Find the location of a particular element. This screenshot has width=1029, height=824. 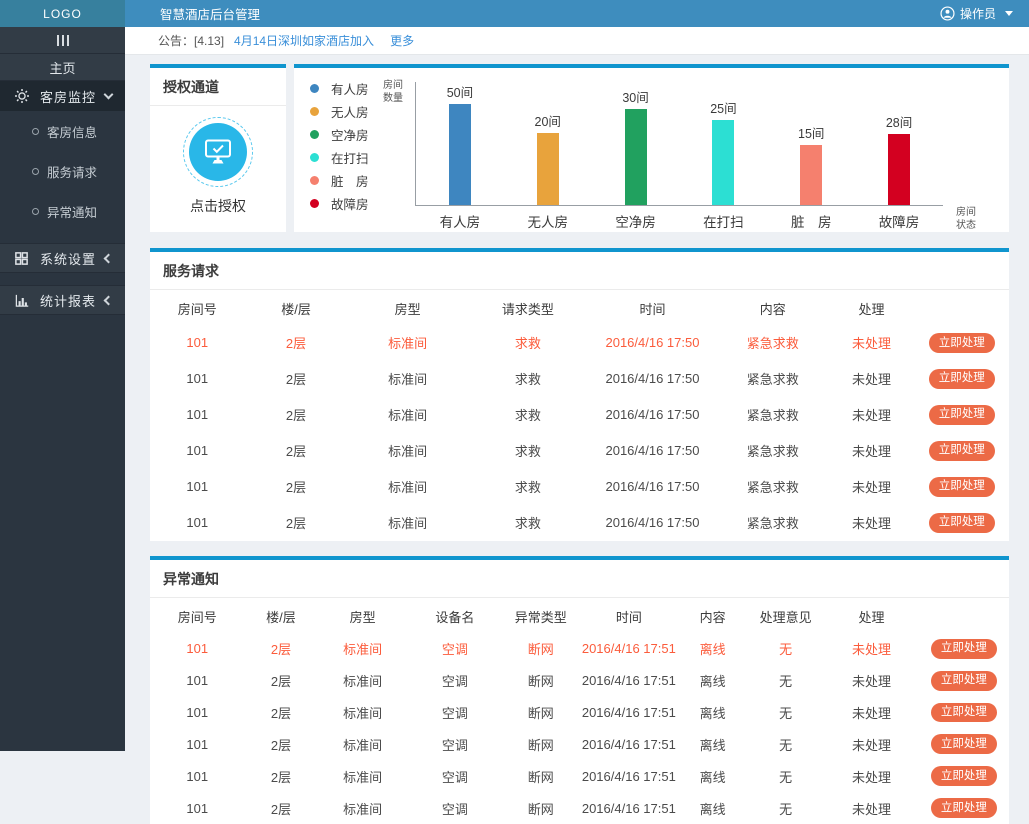

bar-group: 20间 无人房 is located at coordinates (548, 156).